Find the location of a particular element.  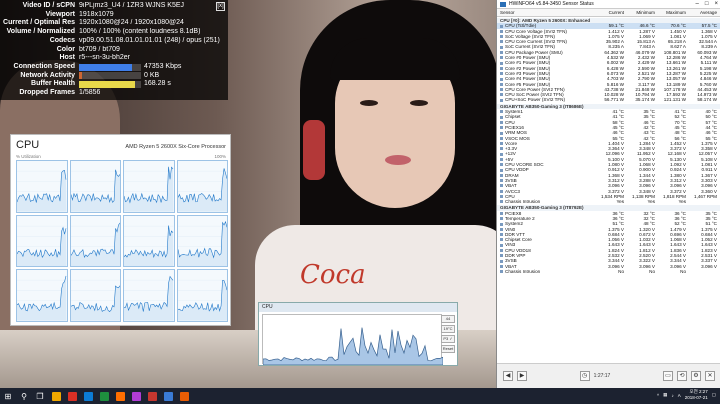

arrow-right-icon: ▶ is located at coordinates (522, 376).